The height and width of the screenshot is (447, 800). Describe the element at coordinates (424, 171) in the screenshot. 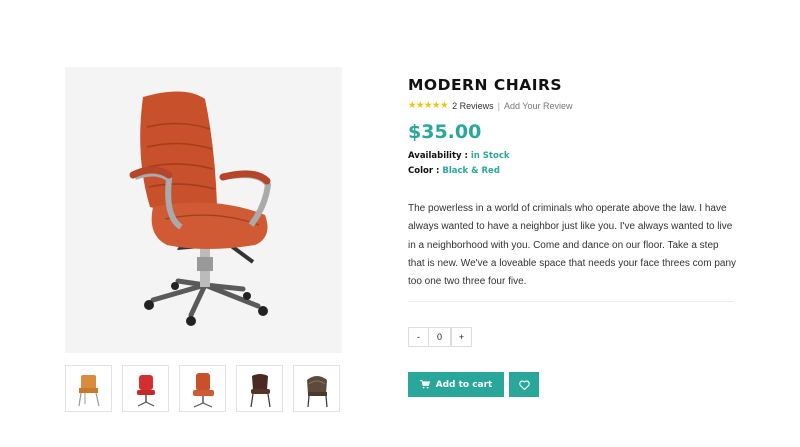

I see `color-label: Color :` at that location.